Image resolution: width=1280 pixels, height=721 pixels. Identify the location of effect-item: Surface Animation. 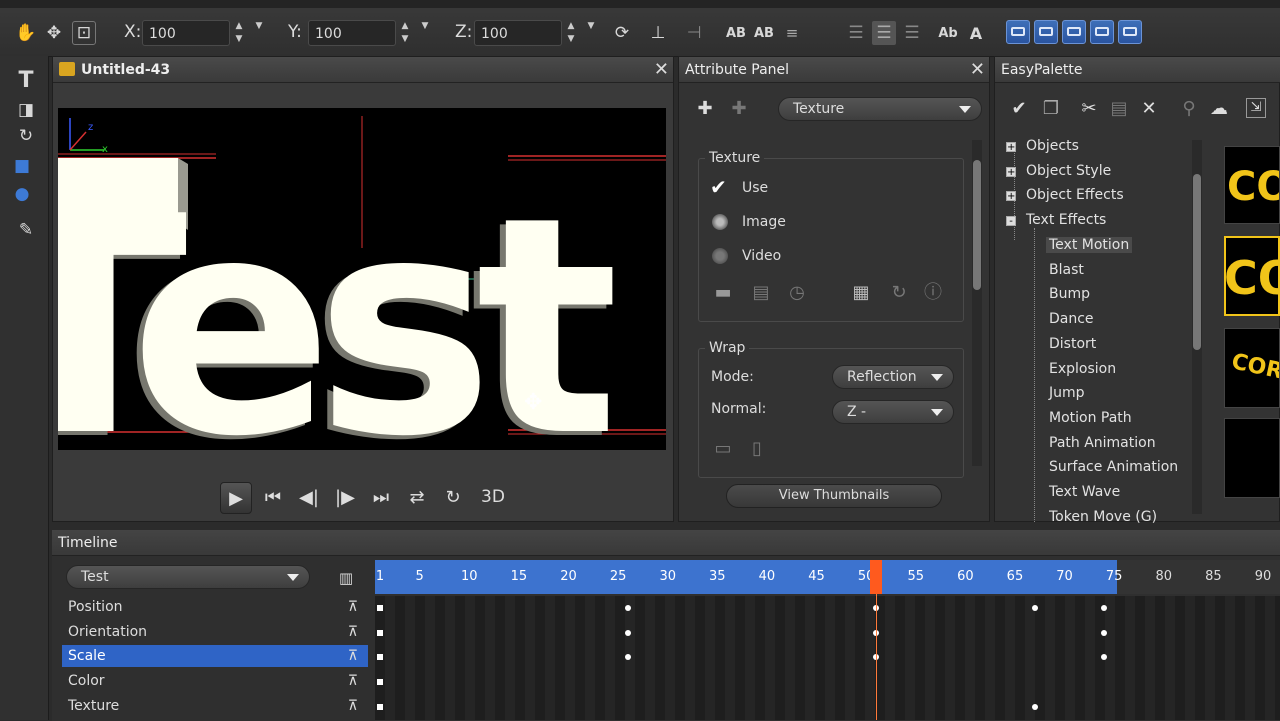
(1113, 467).